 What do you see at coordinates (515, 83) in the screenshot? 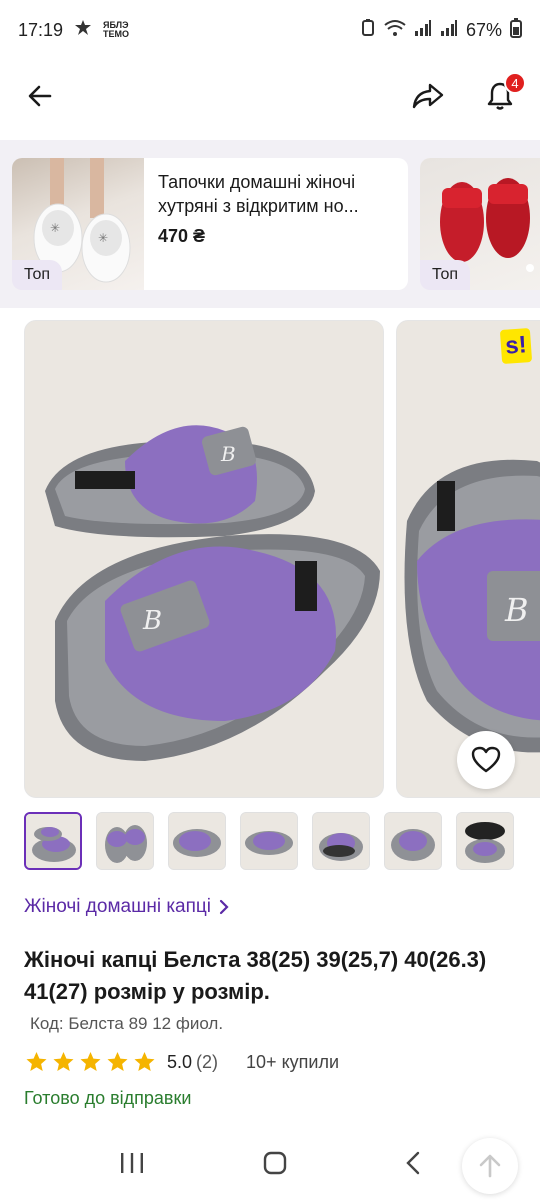
I see `notifications-badge: 4` at bounding box center [515, 83].